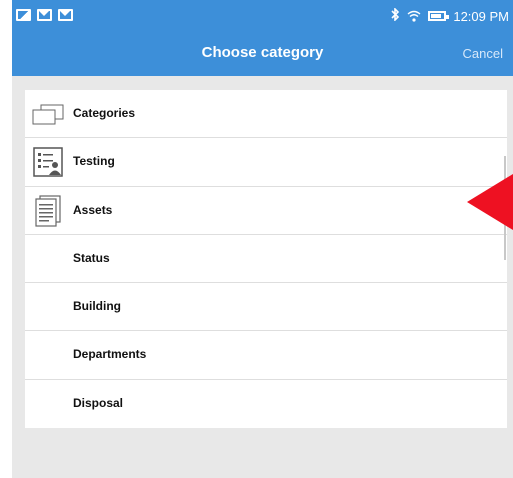 Image resolution: width=513 pixels, height=478 pixels. What do you see at coordinates (97, 306) in the screenshot?
I see `list-item-label: Building` at bounding box center [97, 306].